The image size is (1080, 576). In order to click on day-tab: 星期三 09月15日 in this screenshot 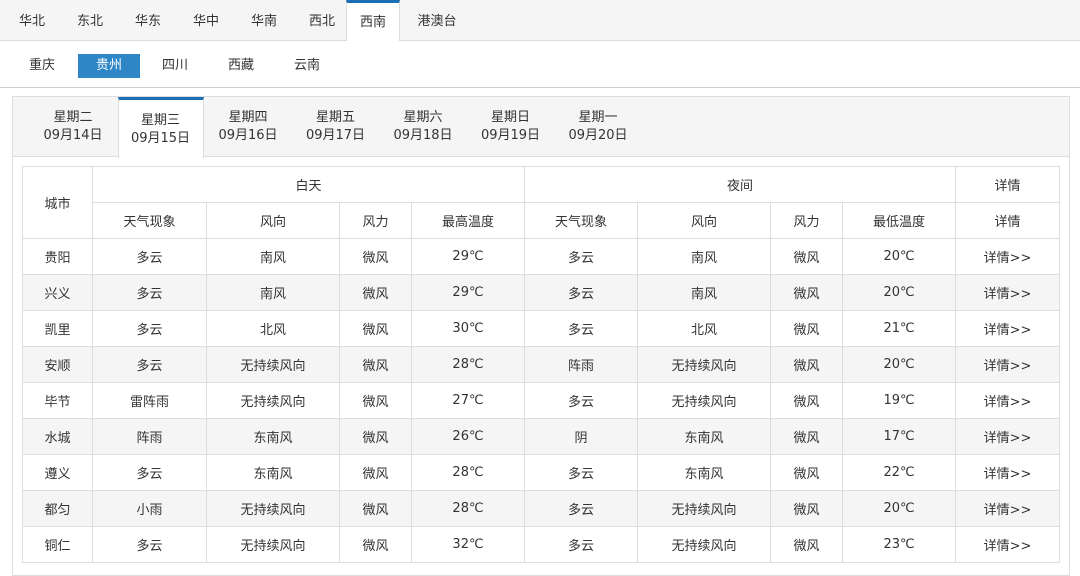, I will do `click(160, 127)`.